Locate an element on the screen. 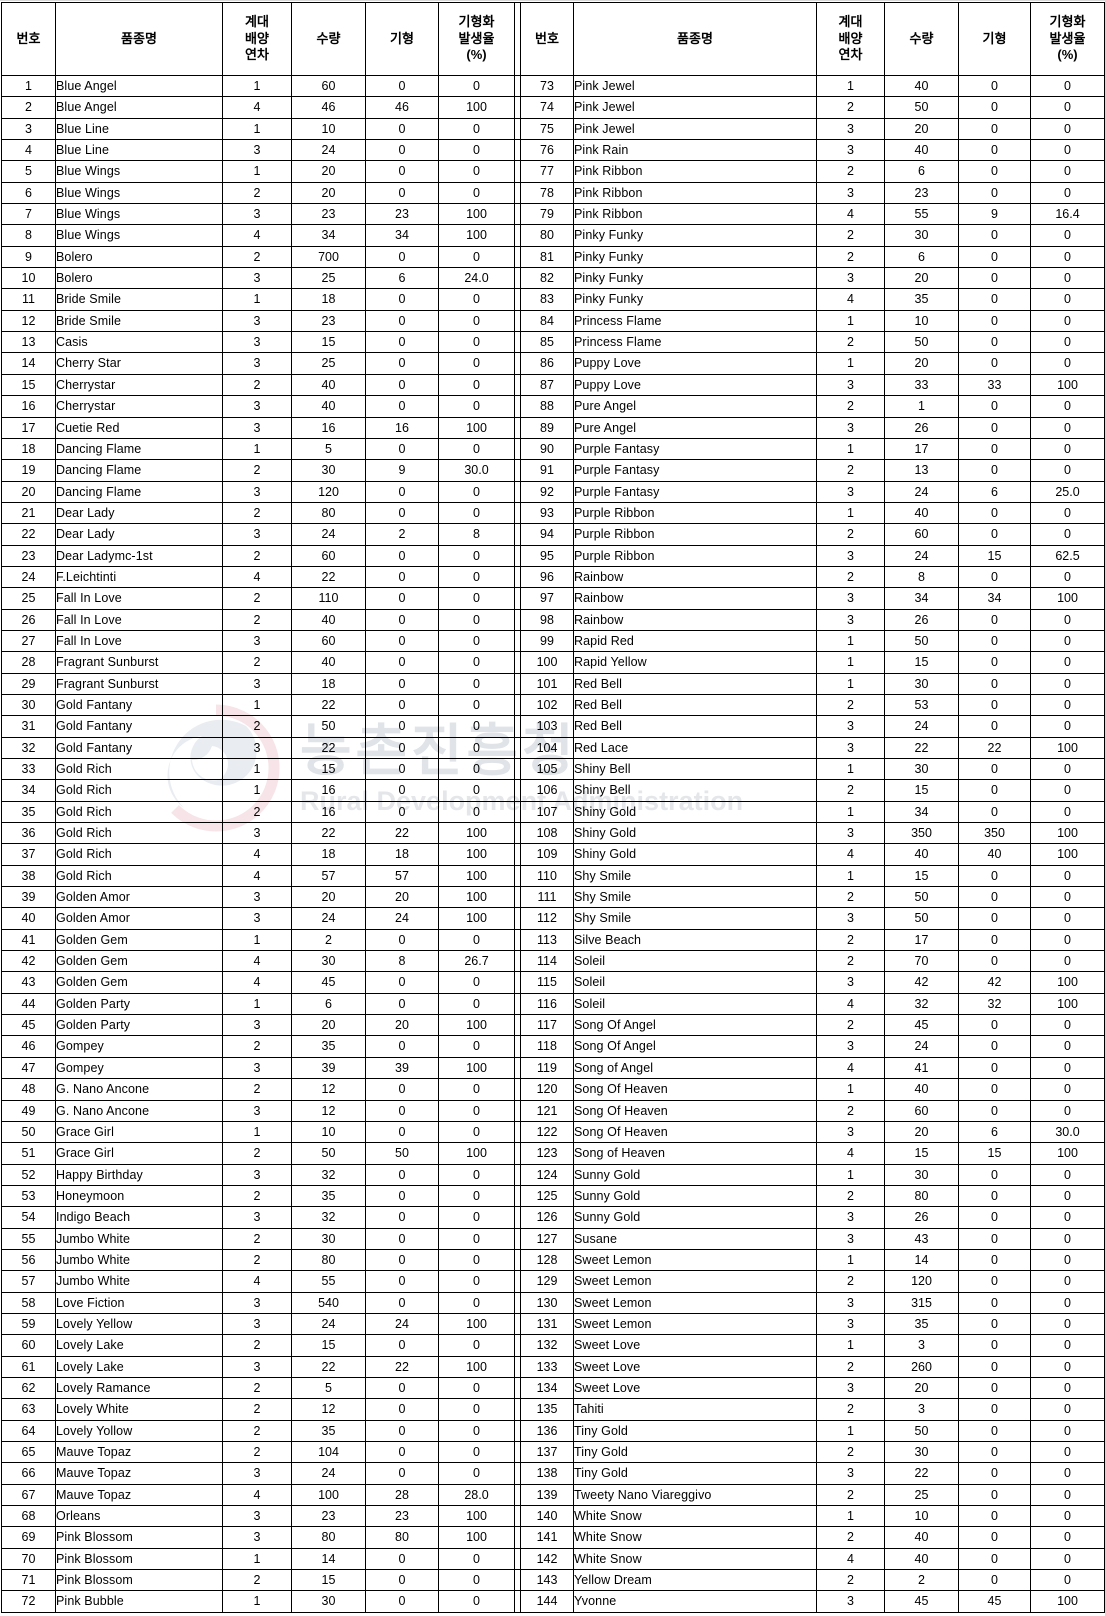  cell-no: 13 is located at coordinates (28, 342).